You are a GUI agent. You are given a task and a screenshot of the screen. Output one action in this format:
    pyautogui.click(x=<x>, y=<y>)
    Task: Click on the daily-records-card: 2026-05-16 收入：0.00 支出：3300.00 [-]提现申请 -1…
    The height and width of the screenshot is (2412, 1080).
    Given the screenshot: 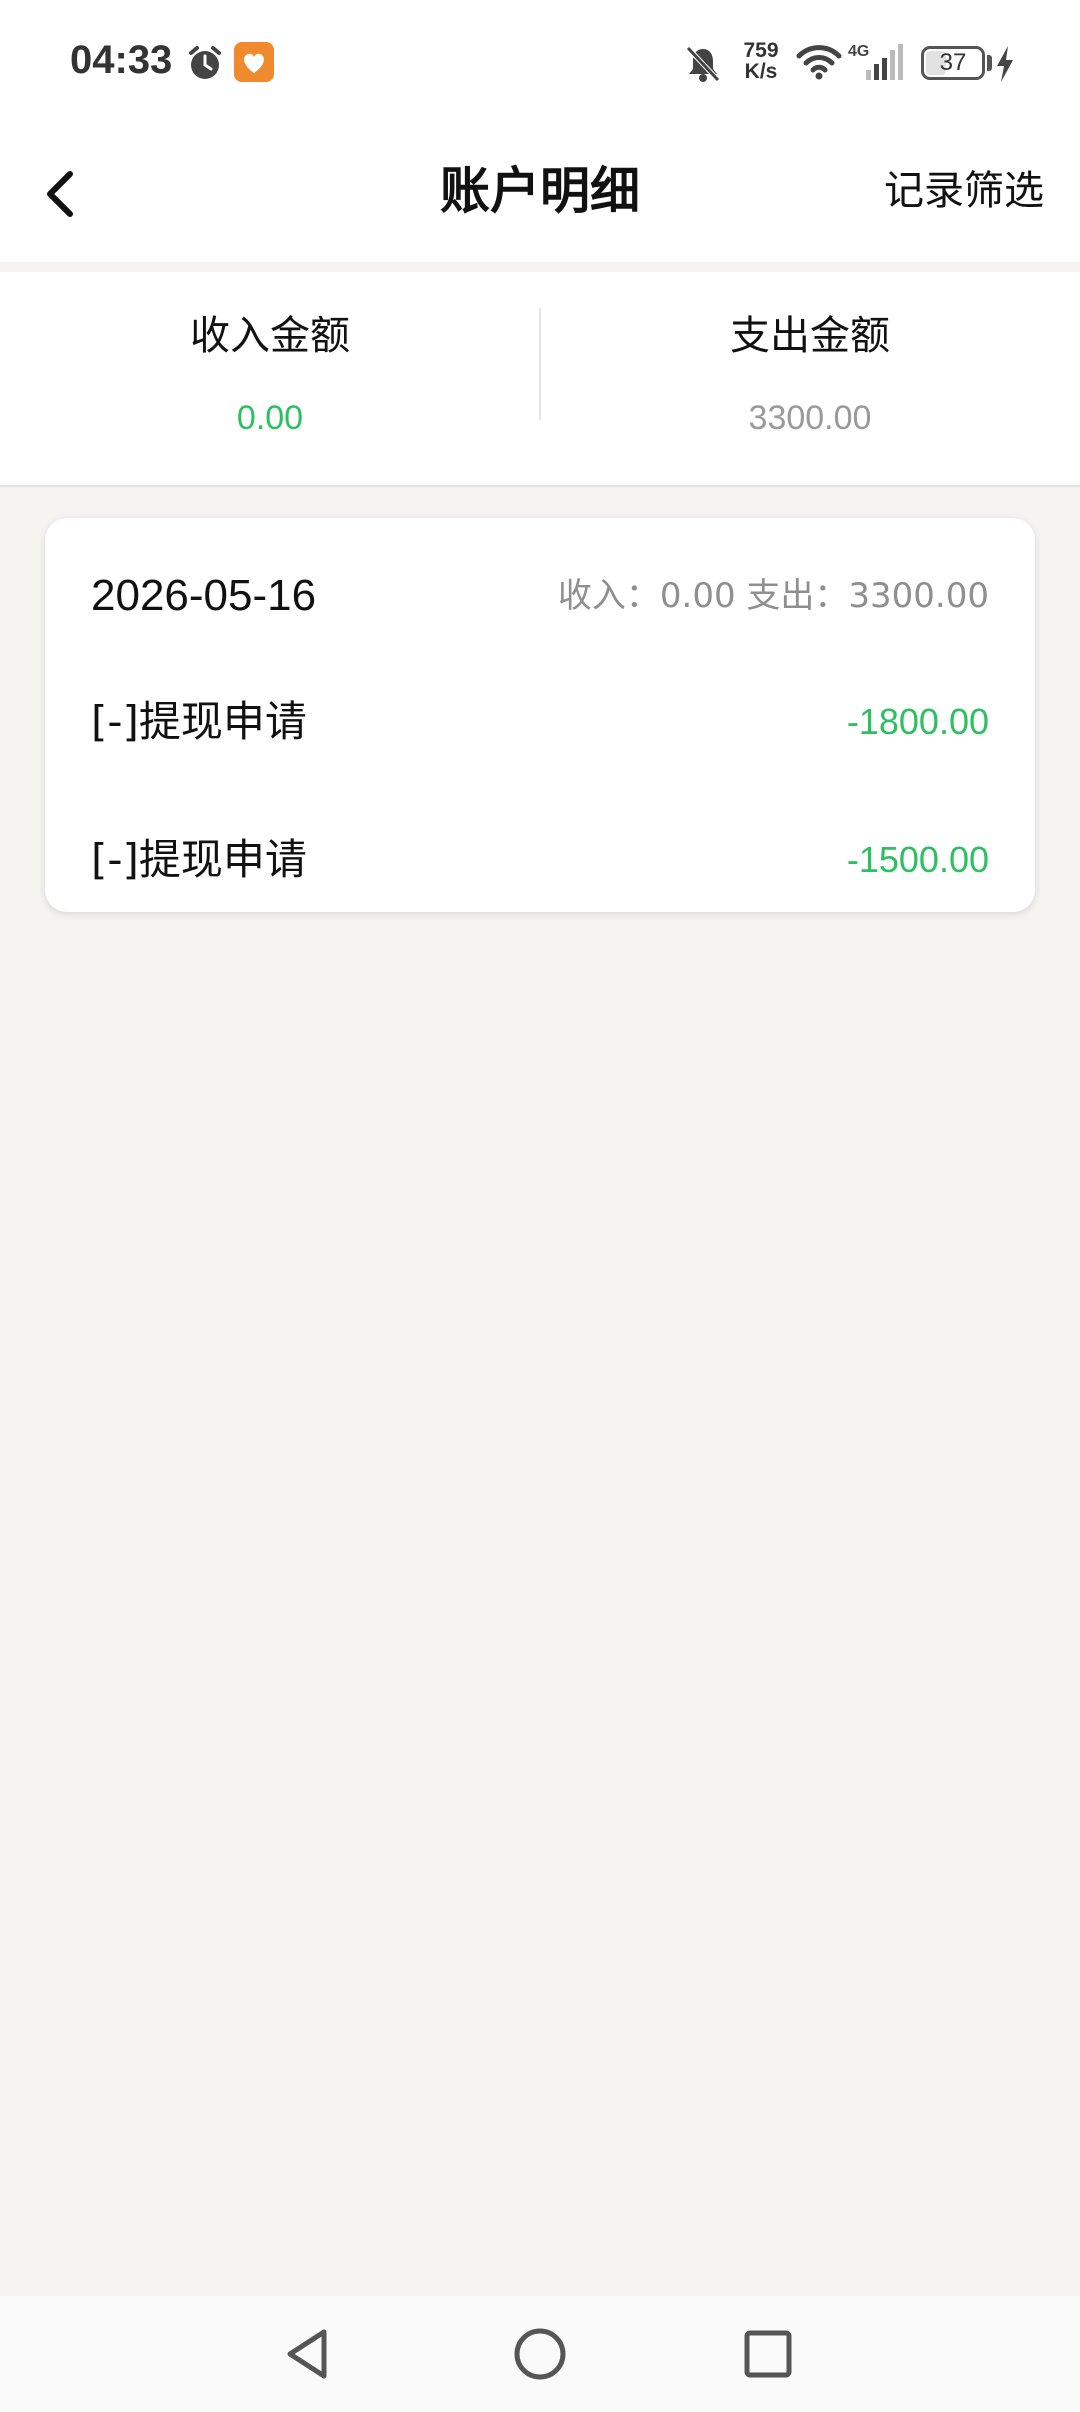 What is the action you would take?
    pyautogui.click(x=540, y=715)
    